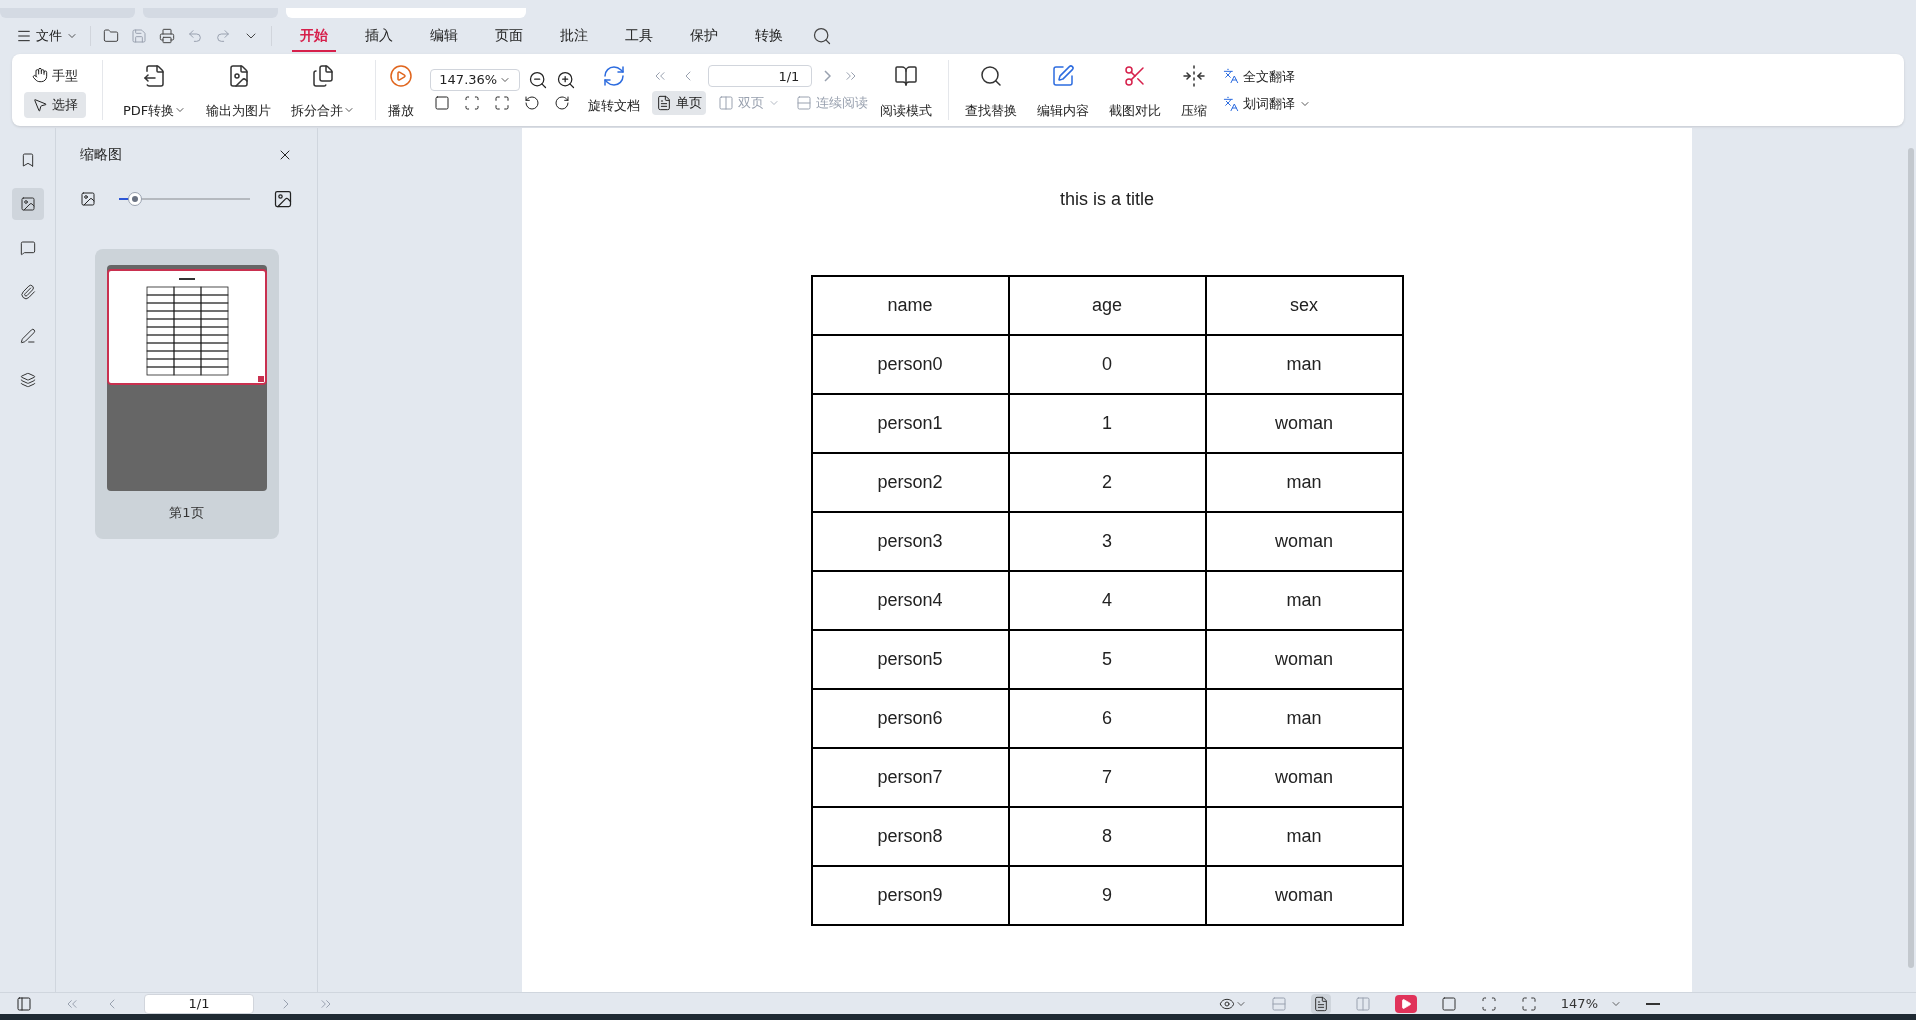 The width and height of the screenshot is (1916, 1020). Describe the element at coordinates (910, 777) in the screenshot. I see `table-cell: person7` at that location.